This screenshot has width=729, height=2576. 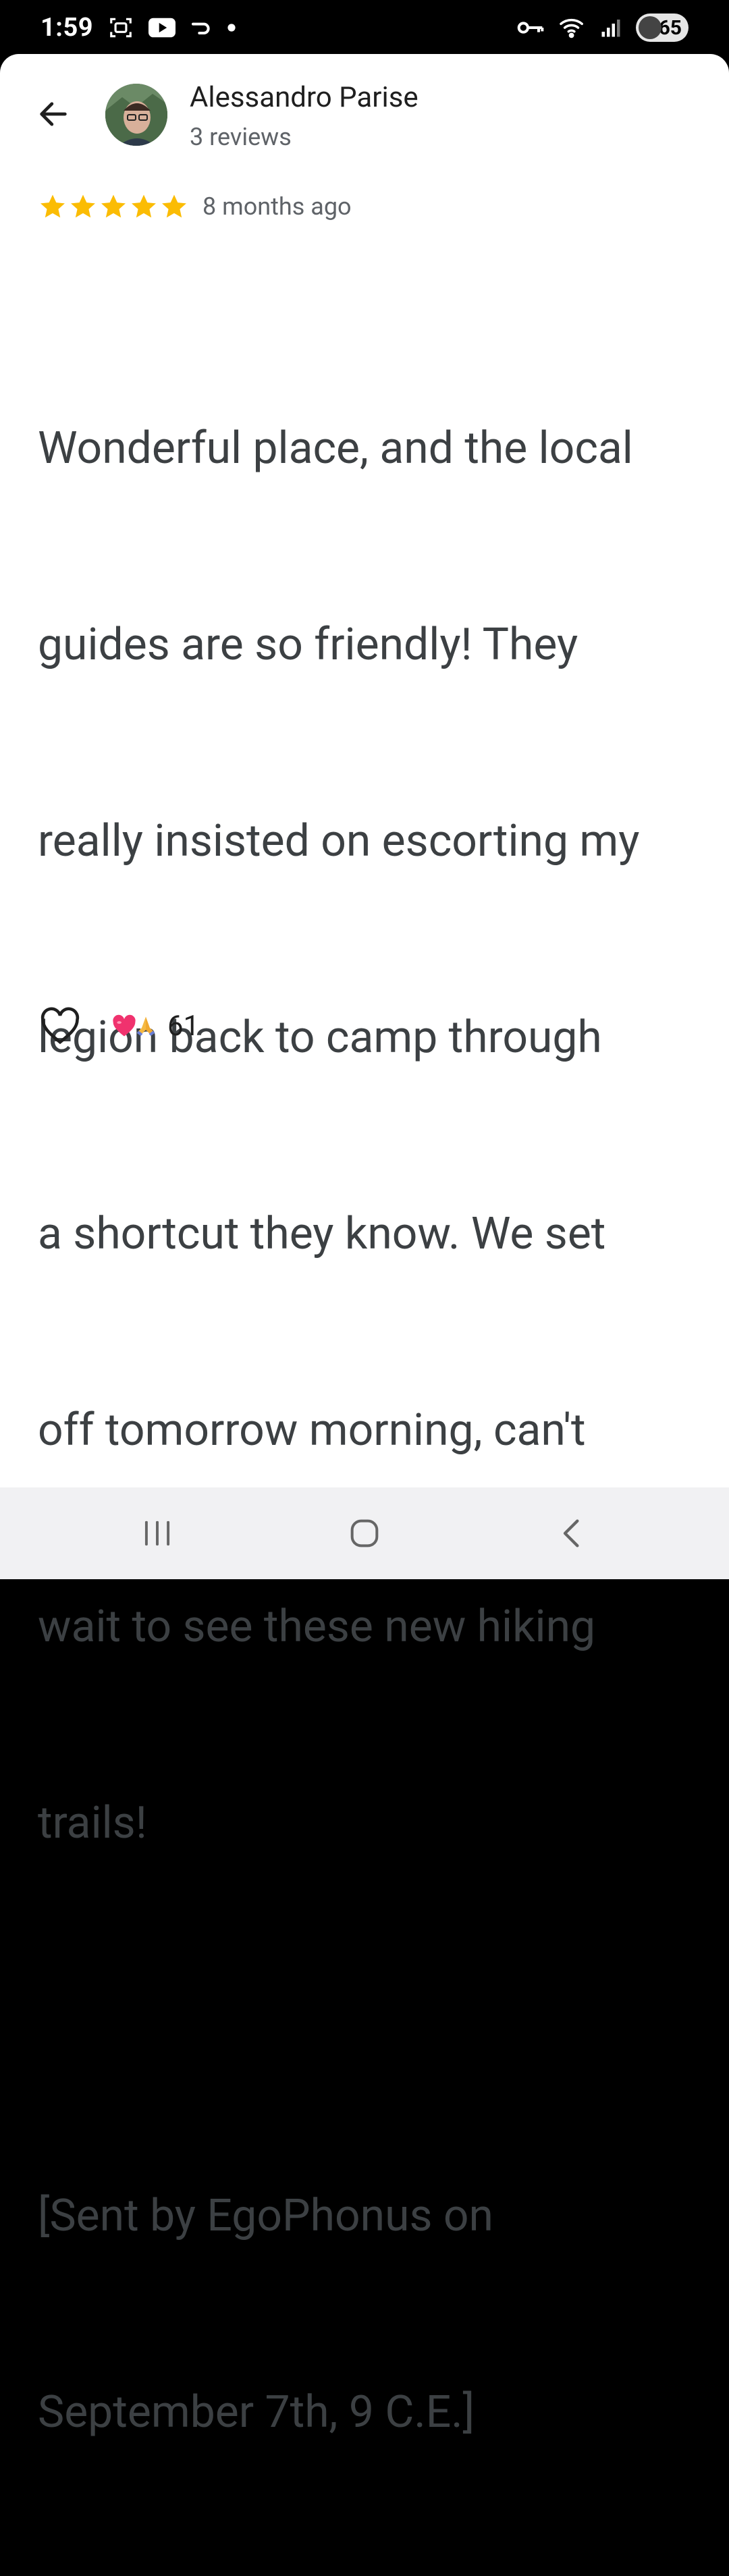 I want to click on review-line: wait to see these new hiking, so click(x=317, y=1627).